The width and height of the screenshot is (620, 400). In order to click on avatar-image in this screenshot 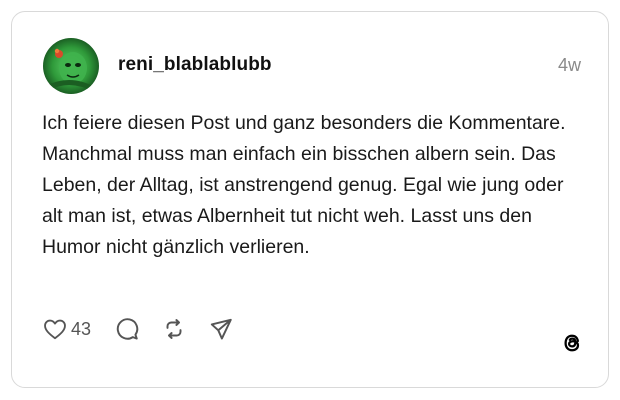, I will do `click(71, 66)`.